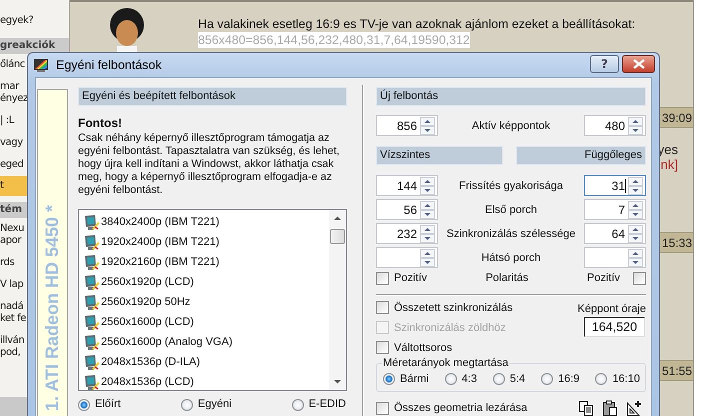 The image size is (702, 416). What do you see at coordinates (158, 342) in the screenshot?
I see `list-item: 2560x1600p (Analog VGA)` at bounding box center [158, 342].